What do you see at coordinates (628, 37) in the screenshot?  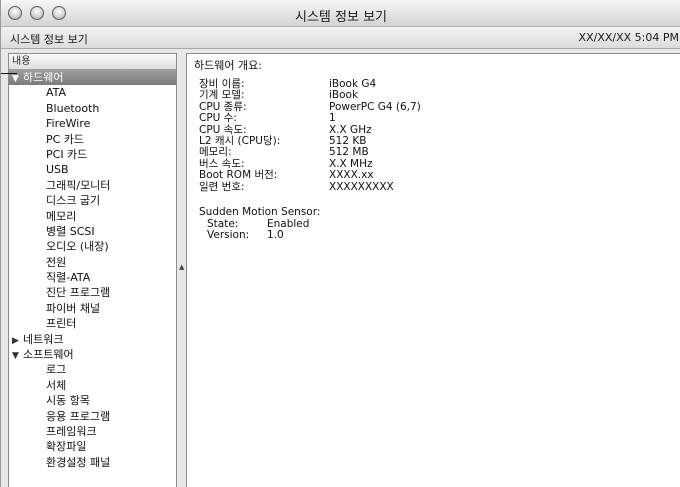 I see `clock: XX/XX/XX 5:04 PM` at bounding box center [628, 37].